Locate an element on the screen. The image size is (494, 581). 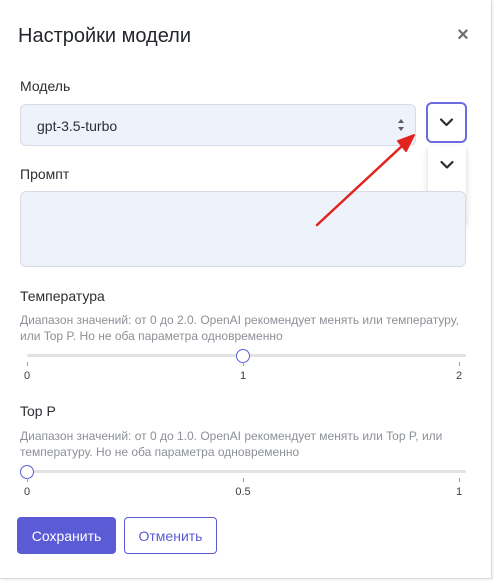
prompt-label: Промпт is located at coordinates (45, 174).